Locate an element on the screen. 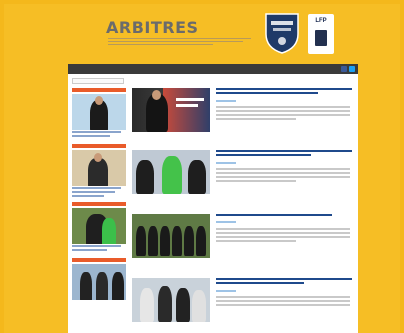 This screenshot has height=333, width=404. logo-title: ARBITRES is located at coordinates (152, 27).